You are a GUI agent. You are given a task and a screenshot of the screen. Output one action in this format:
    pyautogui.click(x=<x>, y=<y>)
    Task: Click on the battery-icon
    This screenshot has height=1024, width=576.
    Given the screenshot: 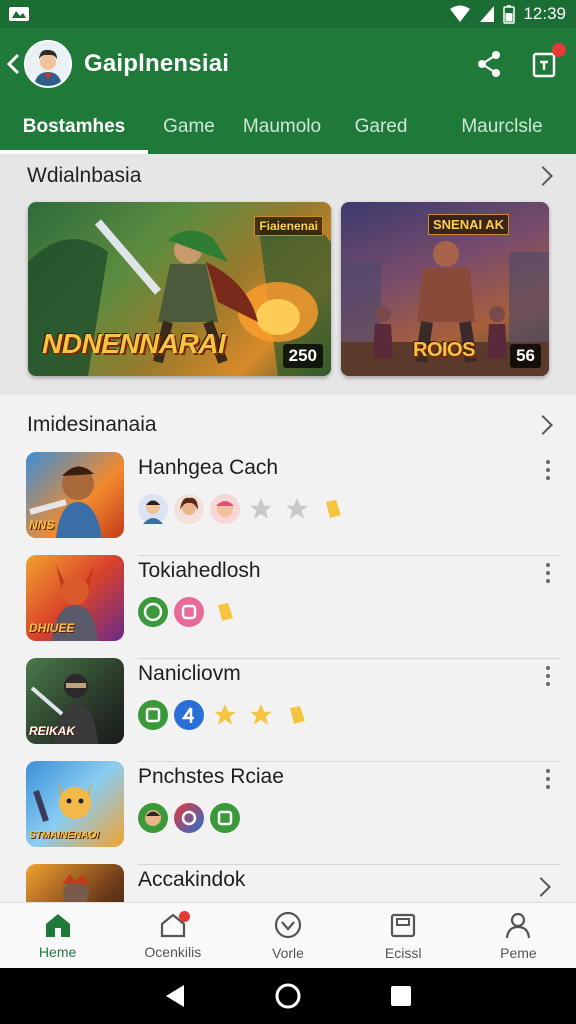 What is the action you would take?
    pyautogui.click(x=509, y=14)
    